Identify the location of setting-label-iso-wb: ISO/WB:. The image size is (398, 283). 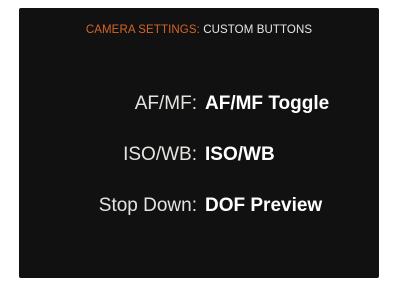
(160, 154).